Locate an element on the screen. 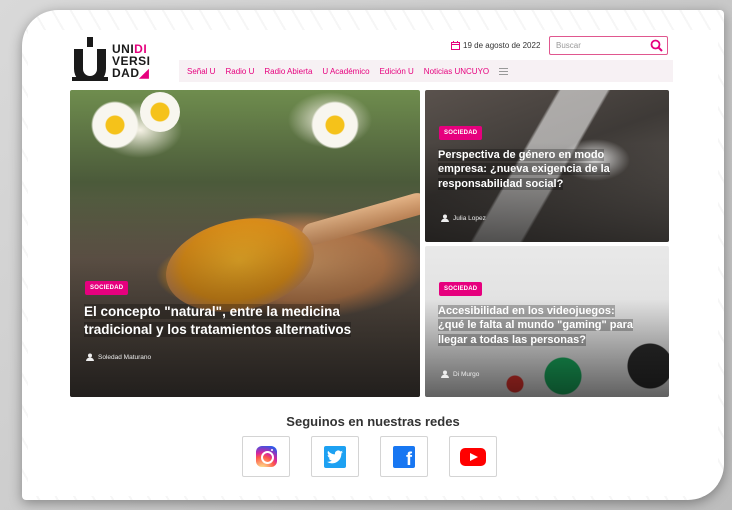  article-author: Di Murgo is located at coordinates (460, 374).